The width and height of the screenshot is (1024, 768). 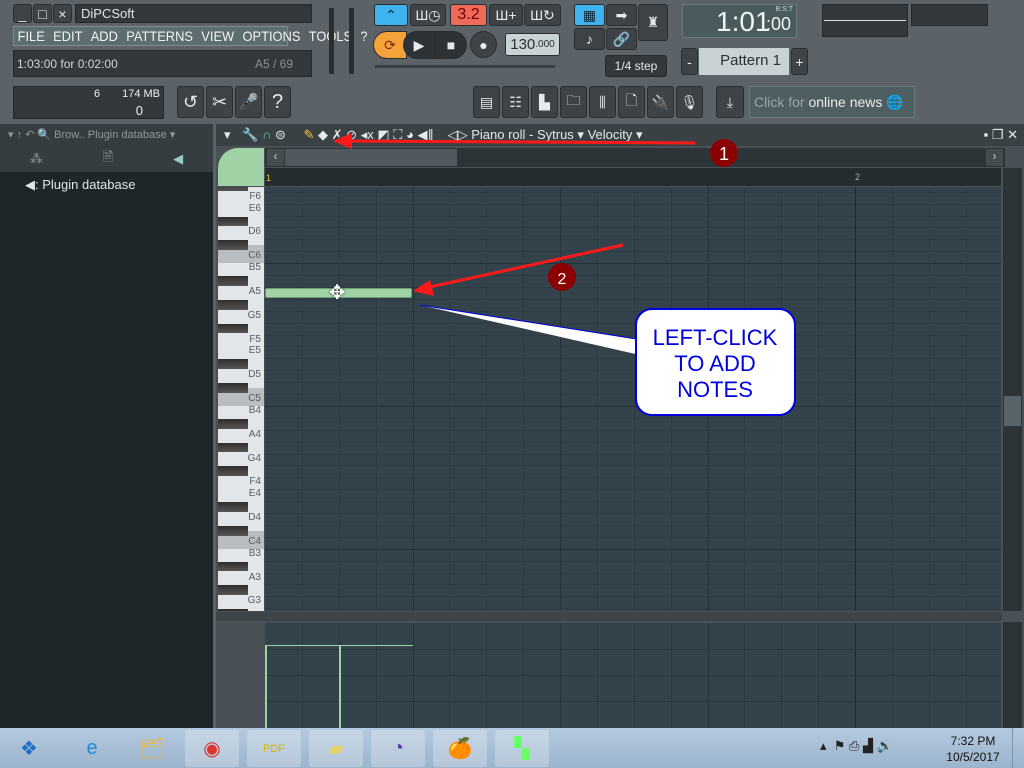 I want to click on marker-1-label: 1, so click(x=724, y=154).